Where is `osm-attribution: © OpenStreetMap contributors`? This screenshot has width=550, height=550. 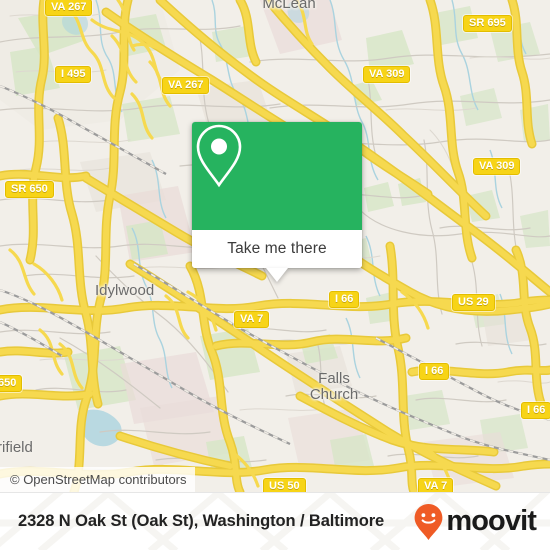
osm-attribution: © OpenStreetMap contributors is located at coordinates (97, 479).